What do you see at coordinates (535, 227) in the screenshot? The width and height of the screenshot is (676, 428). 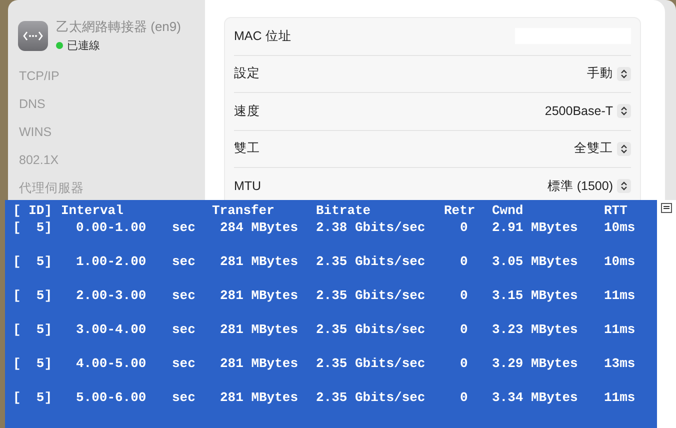 I see `terminal-cell-text: 2.91 MBytes` at bounding box center [535, 227].